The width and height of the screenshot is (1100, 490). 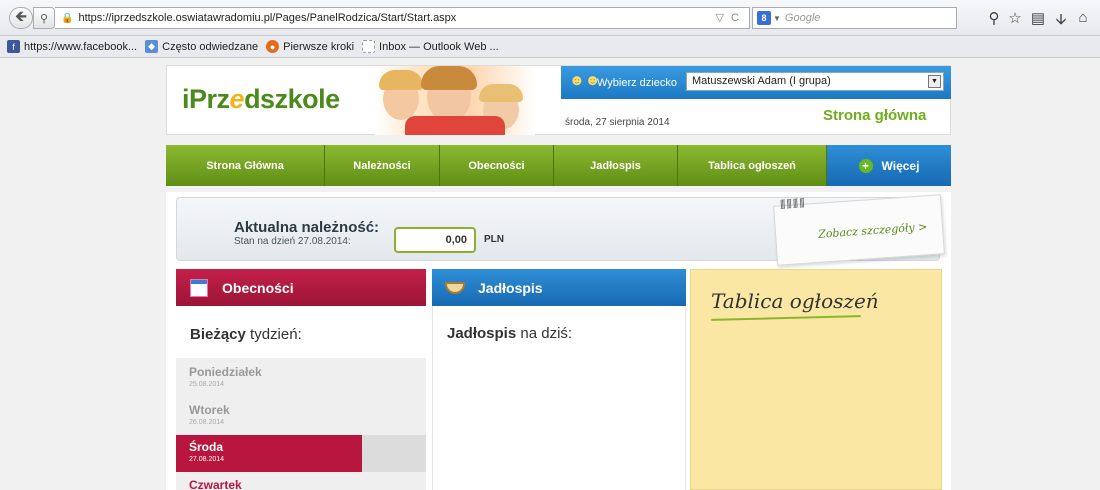 I want to click on day-name: Poniedziałek, so click(x=225, y=372).